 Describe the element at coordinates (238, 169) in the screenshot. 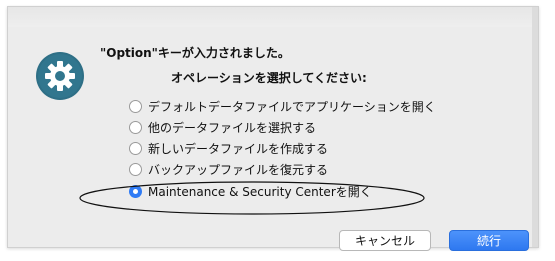

I see `option-label: バックアップファイルを復元する` at that location.